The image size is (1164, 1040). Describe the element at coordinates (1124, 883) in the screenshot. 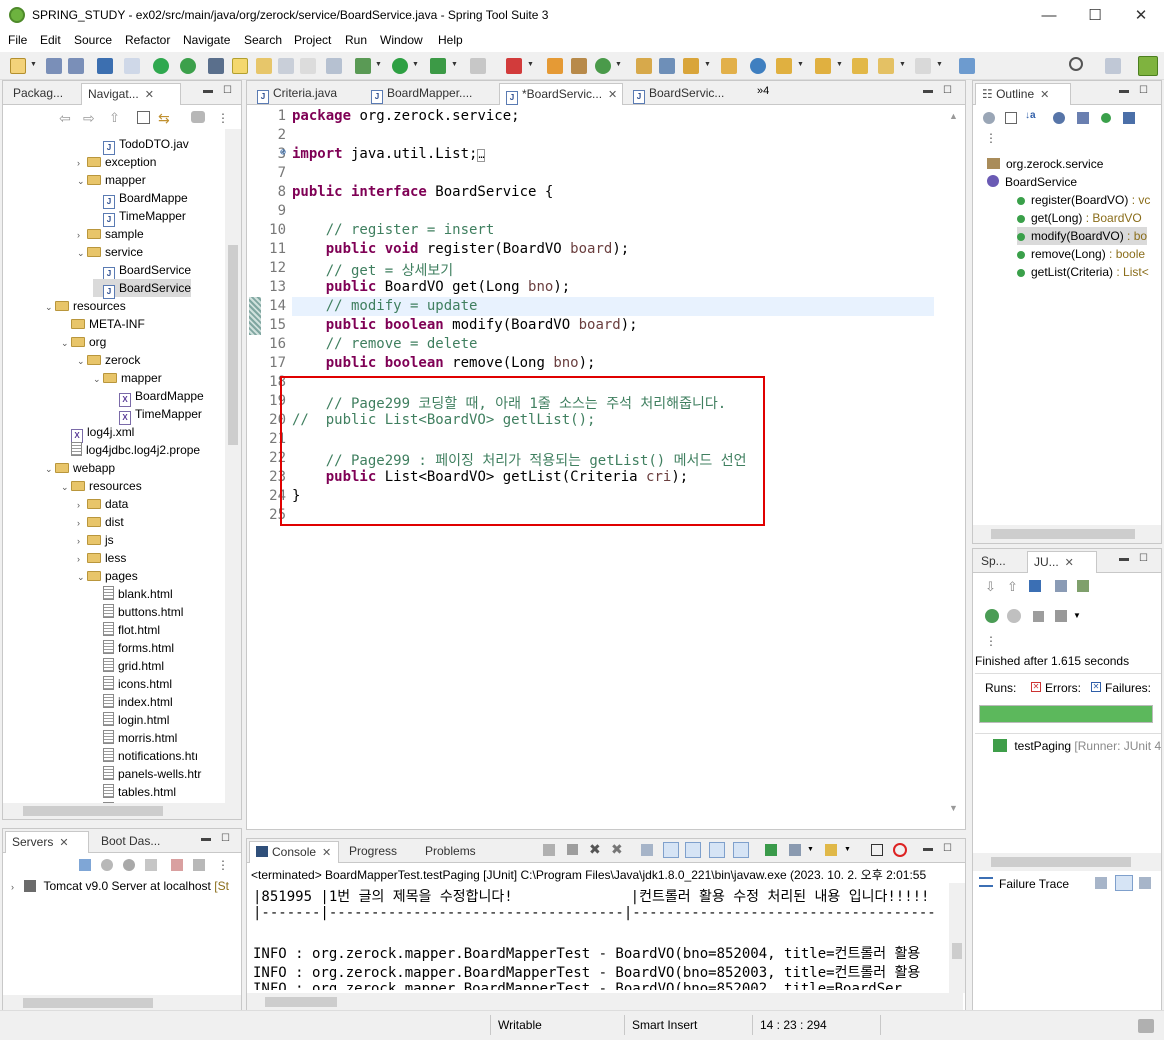

I see `filter-stack-icon` at that location.